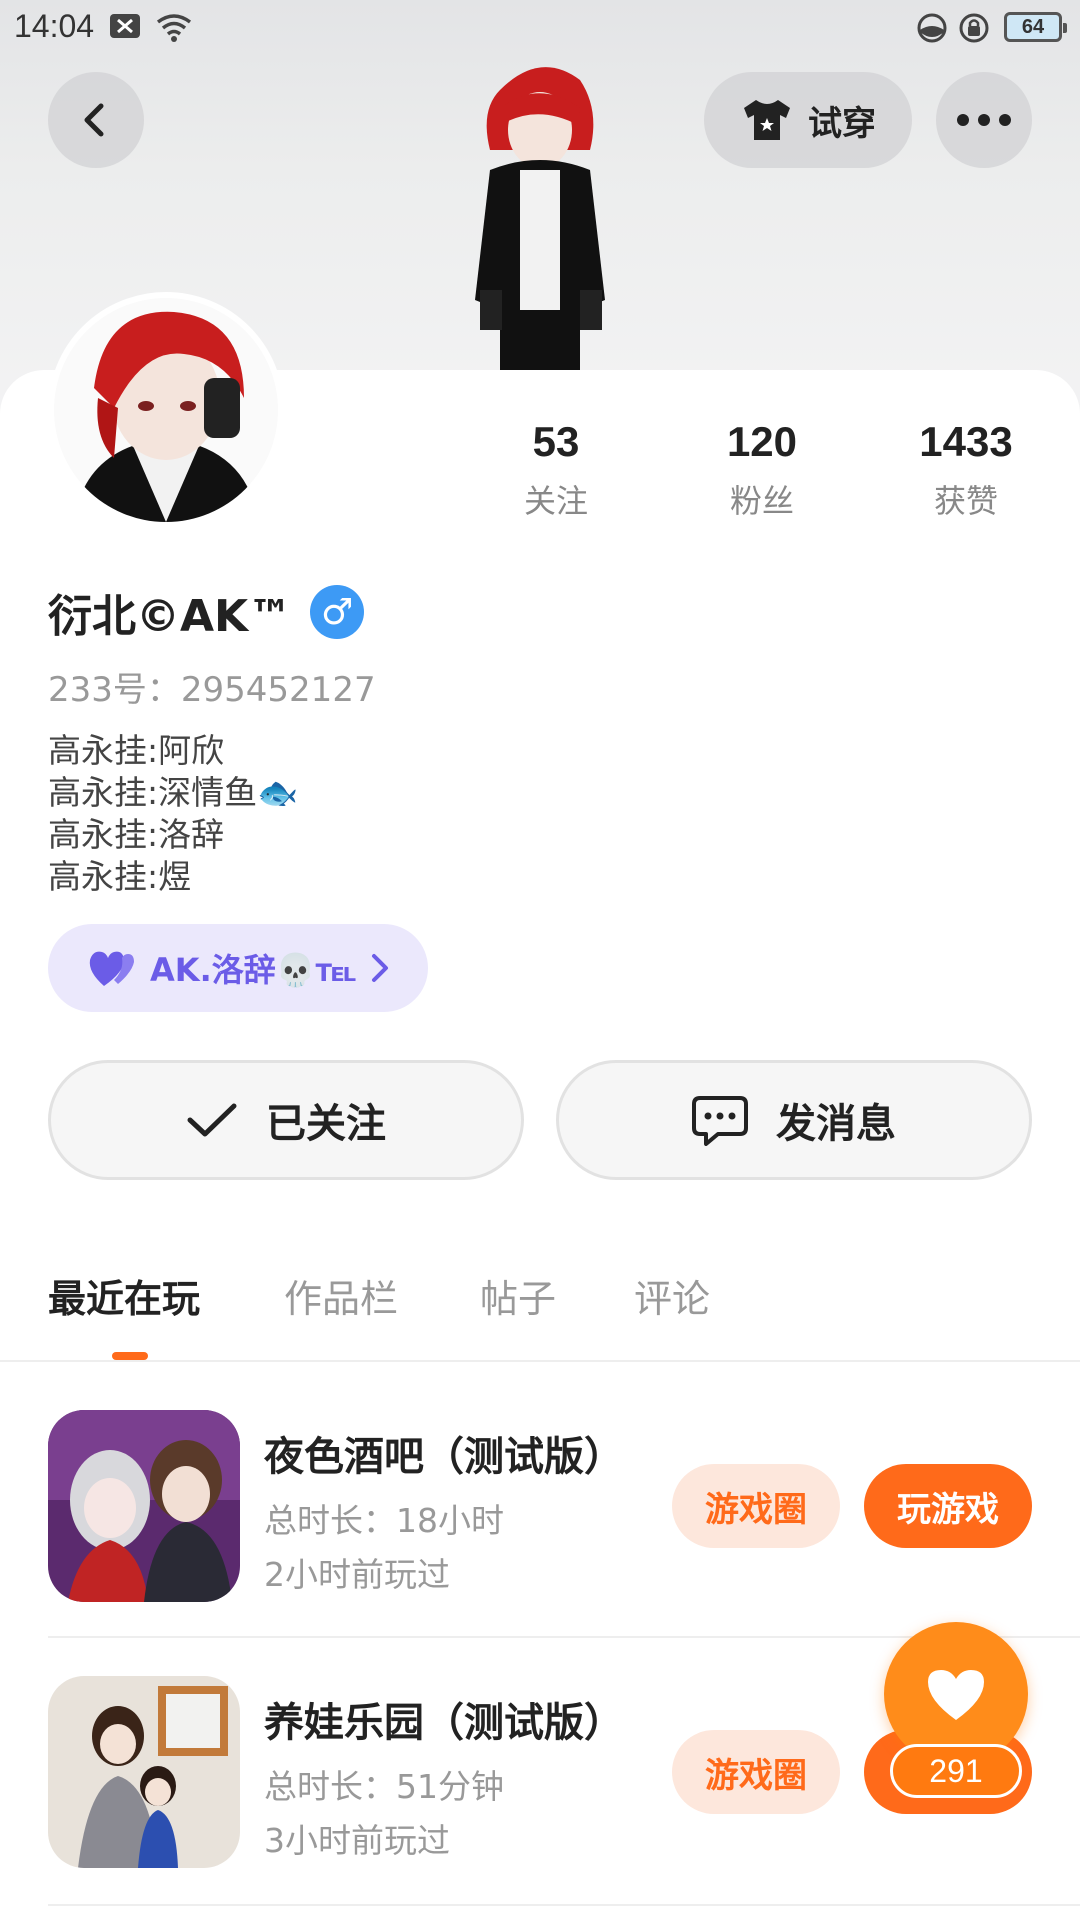 This screenshot has width=1080, height=1920. I want to click on more-button, so click(984, 120).